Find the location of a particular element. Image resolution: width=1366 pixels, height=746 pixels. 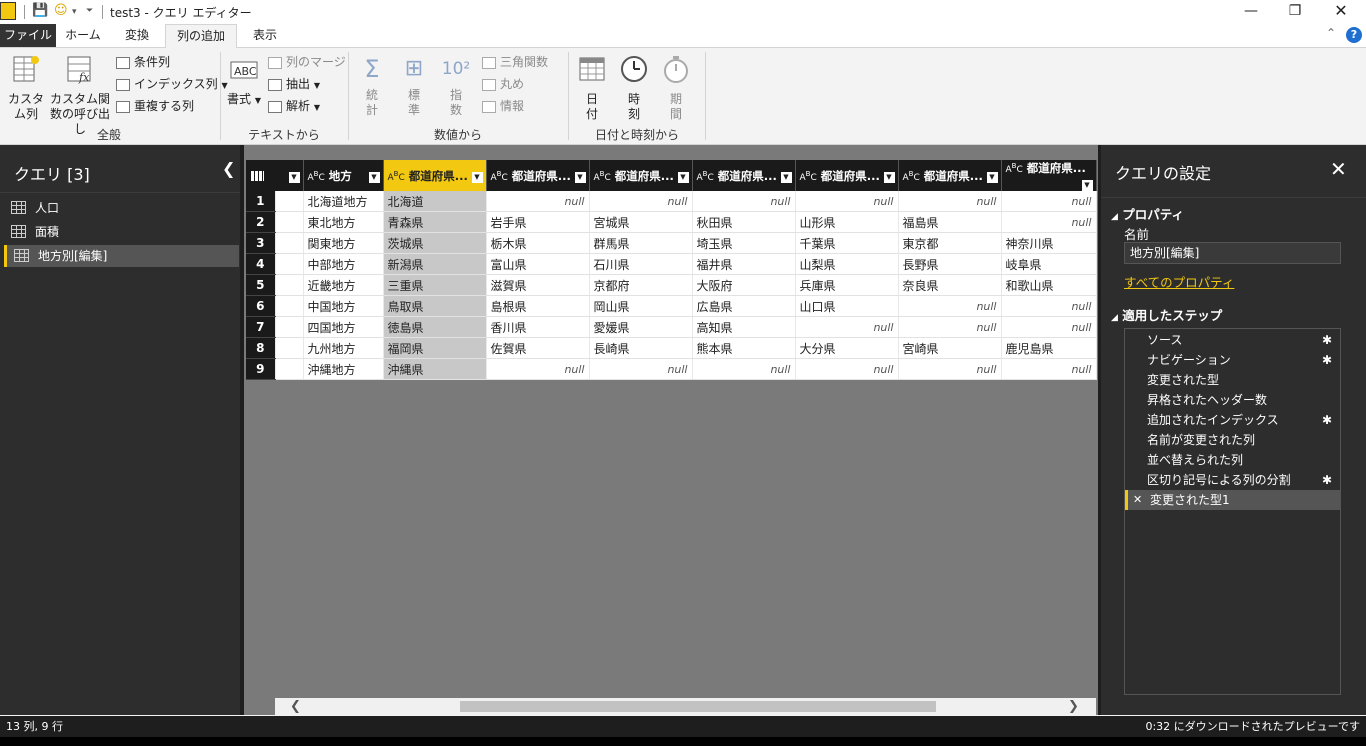

close-window-icon: ✕ is located at coordinates (1341, 12).